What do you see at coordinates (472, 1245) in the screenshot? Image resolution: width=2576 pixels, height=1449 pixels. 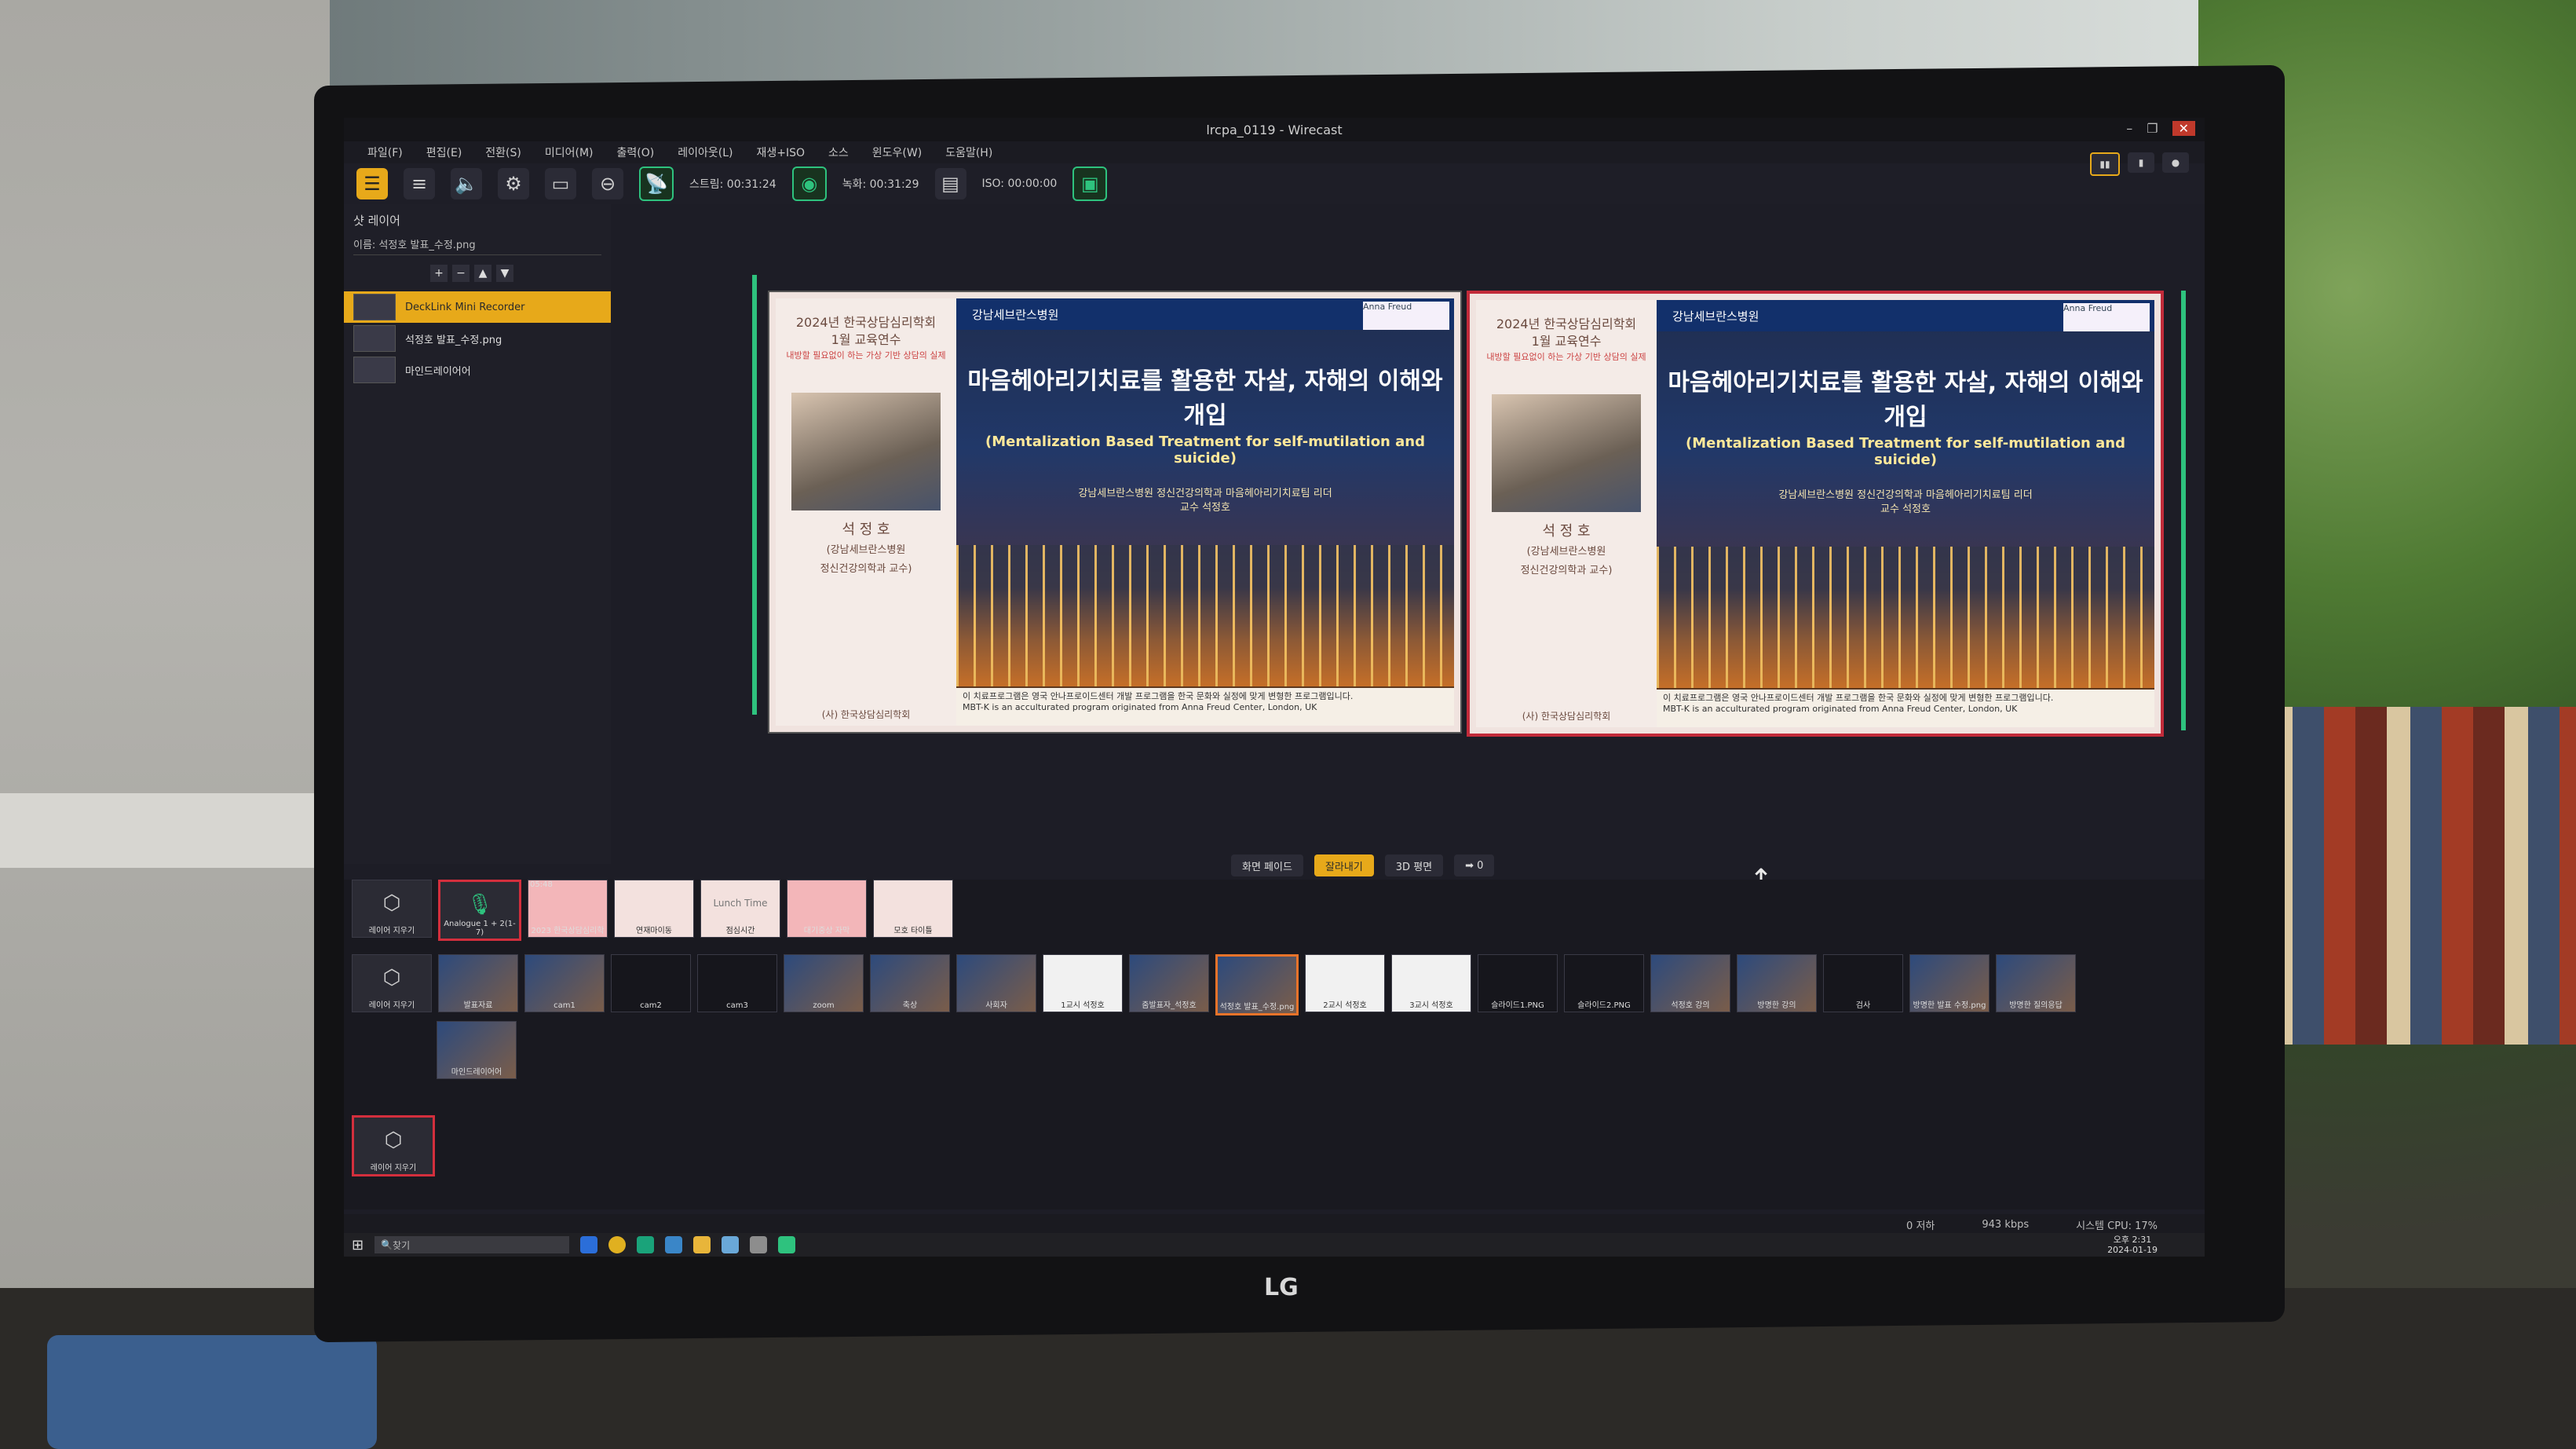 I see `taskbar-search-input: 🔍 찾기` at bounding box center [472, 1245].